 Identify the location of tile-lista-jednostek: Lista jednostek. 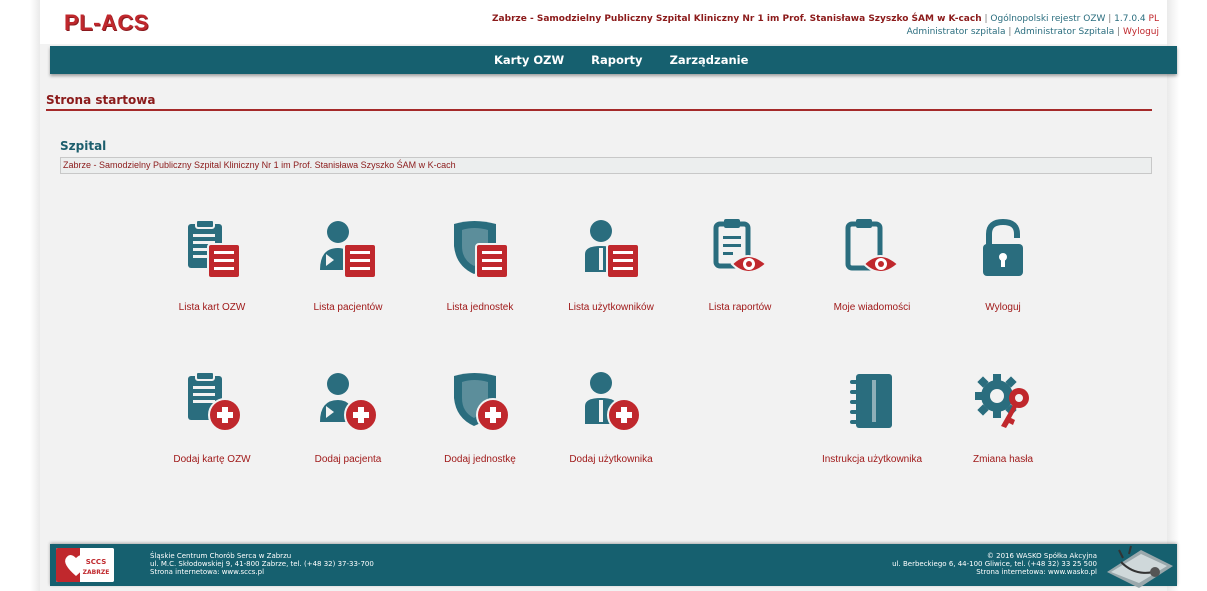
(480, 273).